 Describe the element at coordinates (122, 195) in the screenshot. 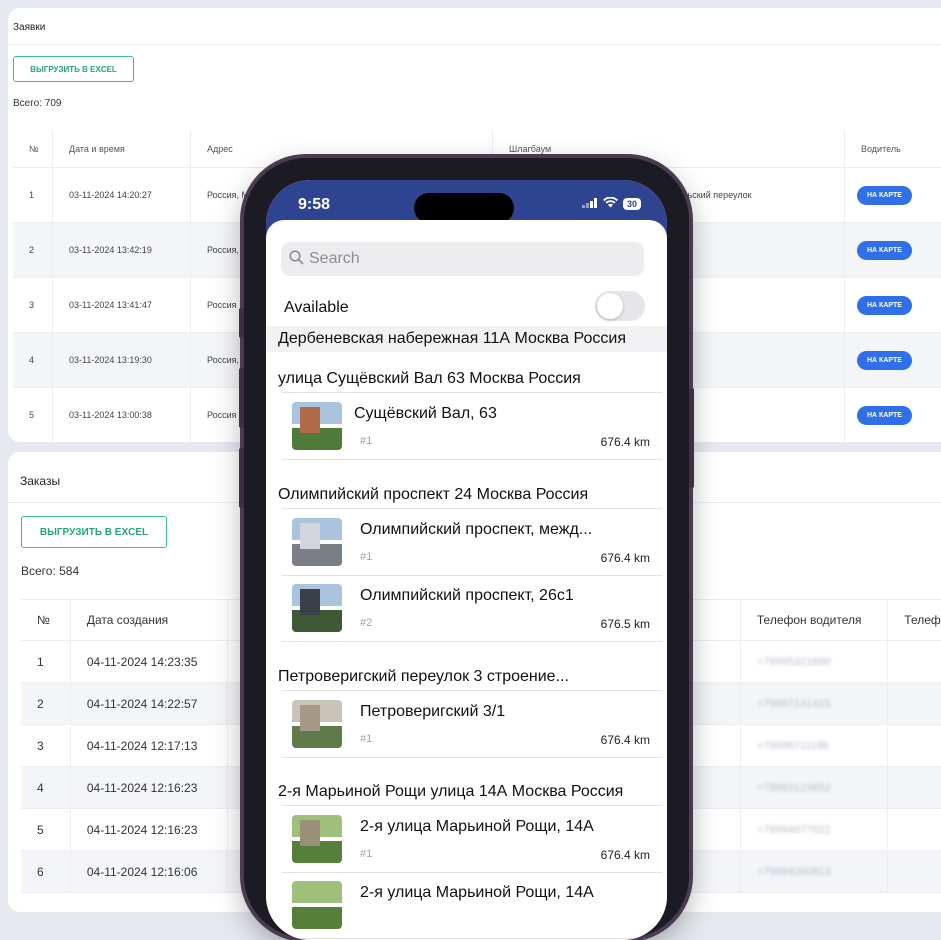

I see `row-datetime: 03-11-2024 14:20:27` at that location.